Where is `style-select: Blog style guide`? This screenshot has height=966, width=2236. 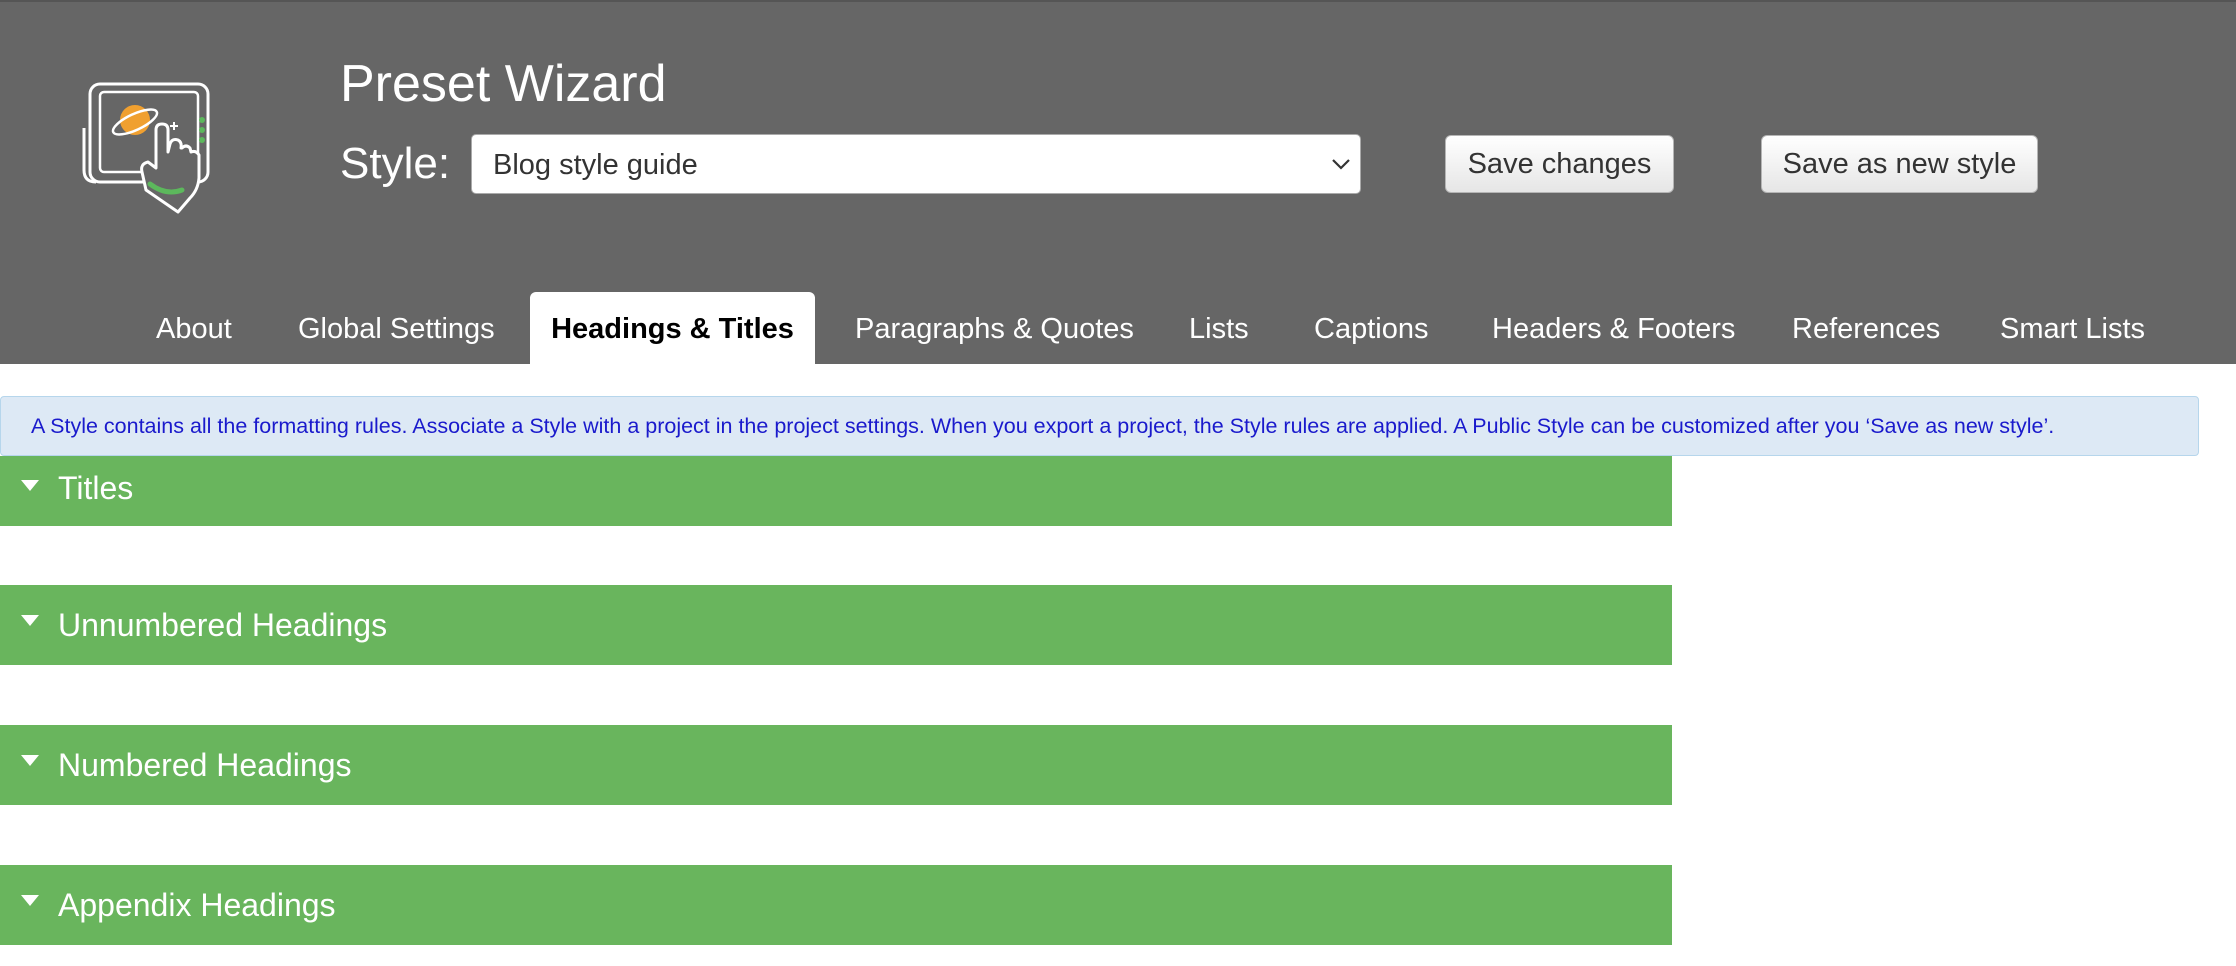
style-select: Blog style guide is located at coordinates (916, 164).